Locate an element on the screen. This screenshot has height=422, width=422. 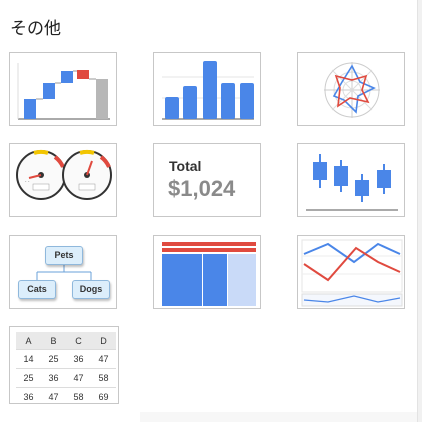
org-node-child-2: Dogs is located at coordinates (91, 289).